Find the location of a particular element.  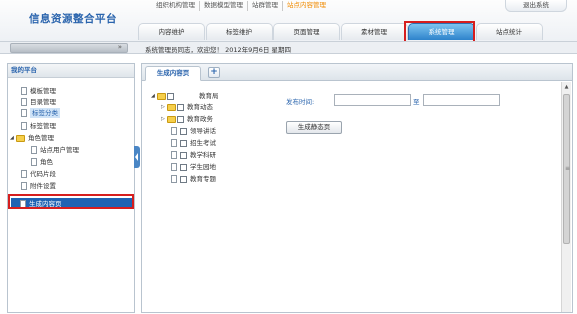

sidebar-item-label: 目录管理 is located at coordinates (43, 102).